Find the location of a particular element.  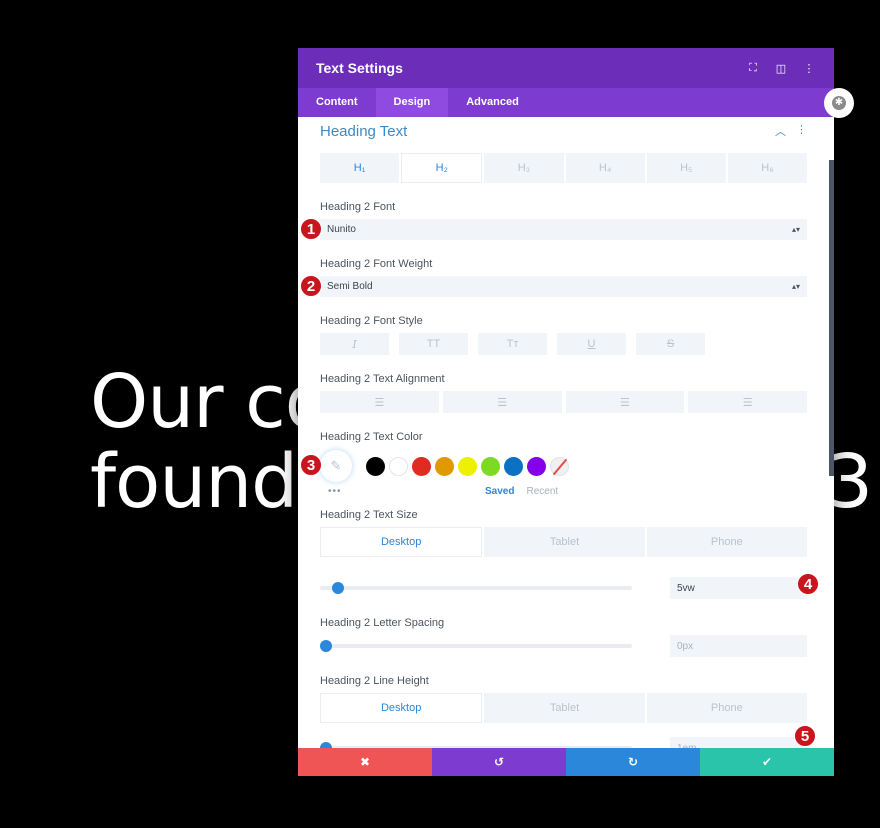

font-value: Nunito is located at coordinates (341, 229).